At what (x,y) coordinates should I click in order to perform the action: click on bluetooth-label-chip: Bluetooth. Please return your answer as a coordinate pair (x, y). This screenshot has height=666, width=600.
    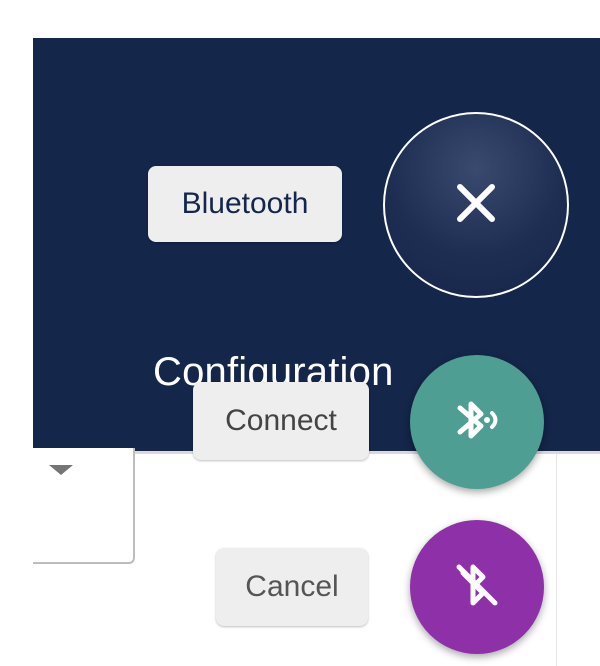
    Looking at the image, I should click on (245, 204).